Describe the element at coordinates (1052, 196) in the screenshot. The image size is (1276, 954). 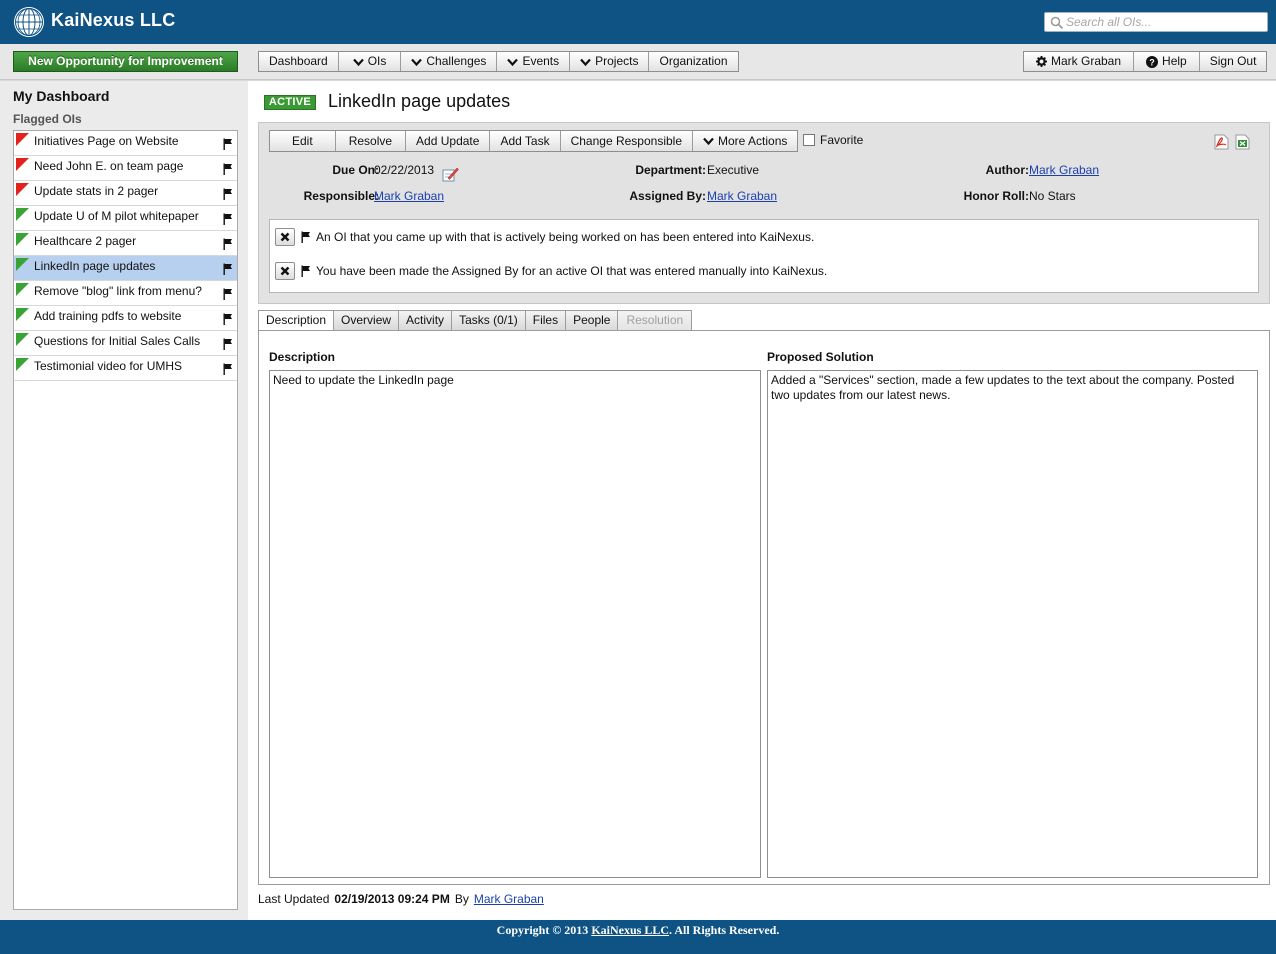
I see `honor-roll-value: No Stars` at that location.